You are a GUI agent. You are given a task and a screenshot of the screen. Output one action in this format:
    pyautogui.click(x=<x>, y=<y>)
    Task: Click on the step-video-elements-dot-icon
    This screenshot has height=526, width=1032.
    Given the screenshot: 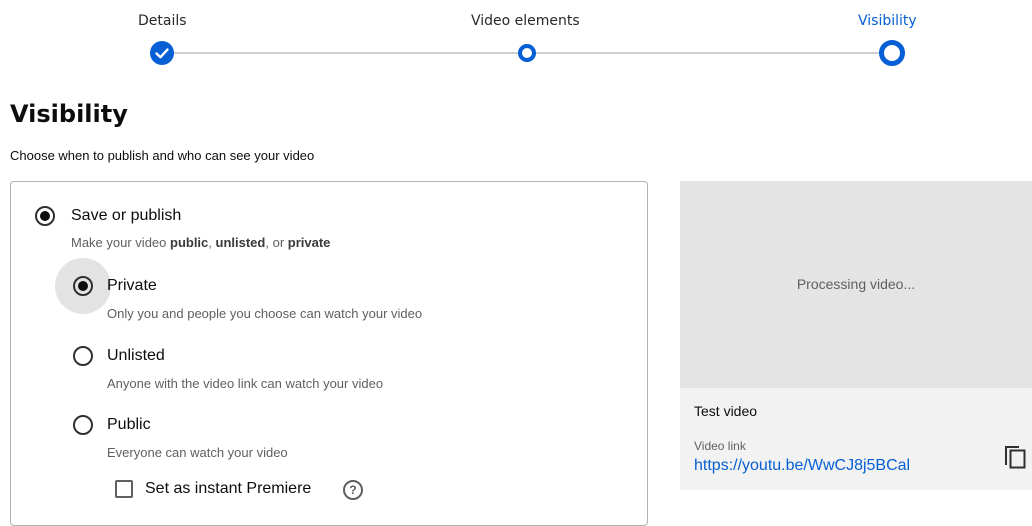 What is the action you would take?
    pyautogui.click(x=527, y=53)
    